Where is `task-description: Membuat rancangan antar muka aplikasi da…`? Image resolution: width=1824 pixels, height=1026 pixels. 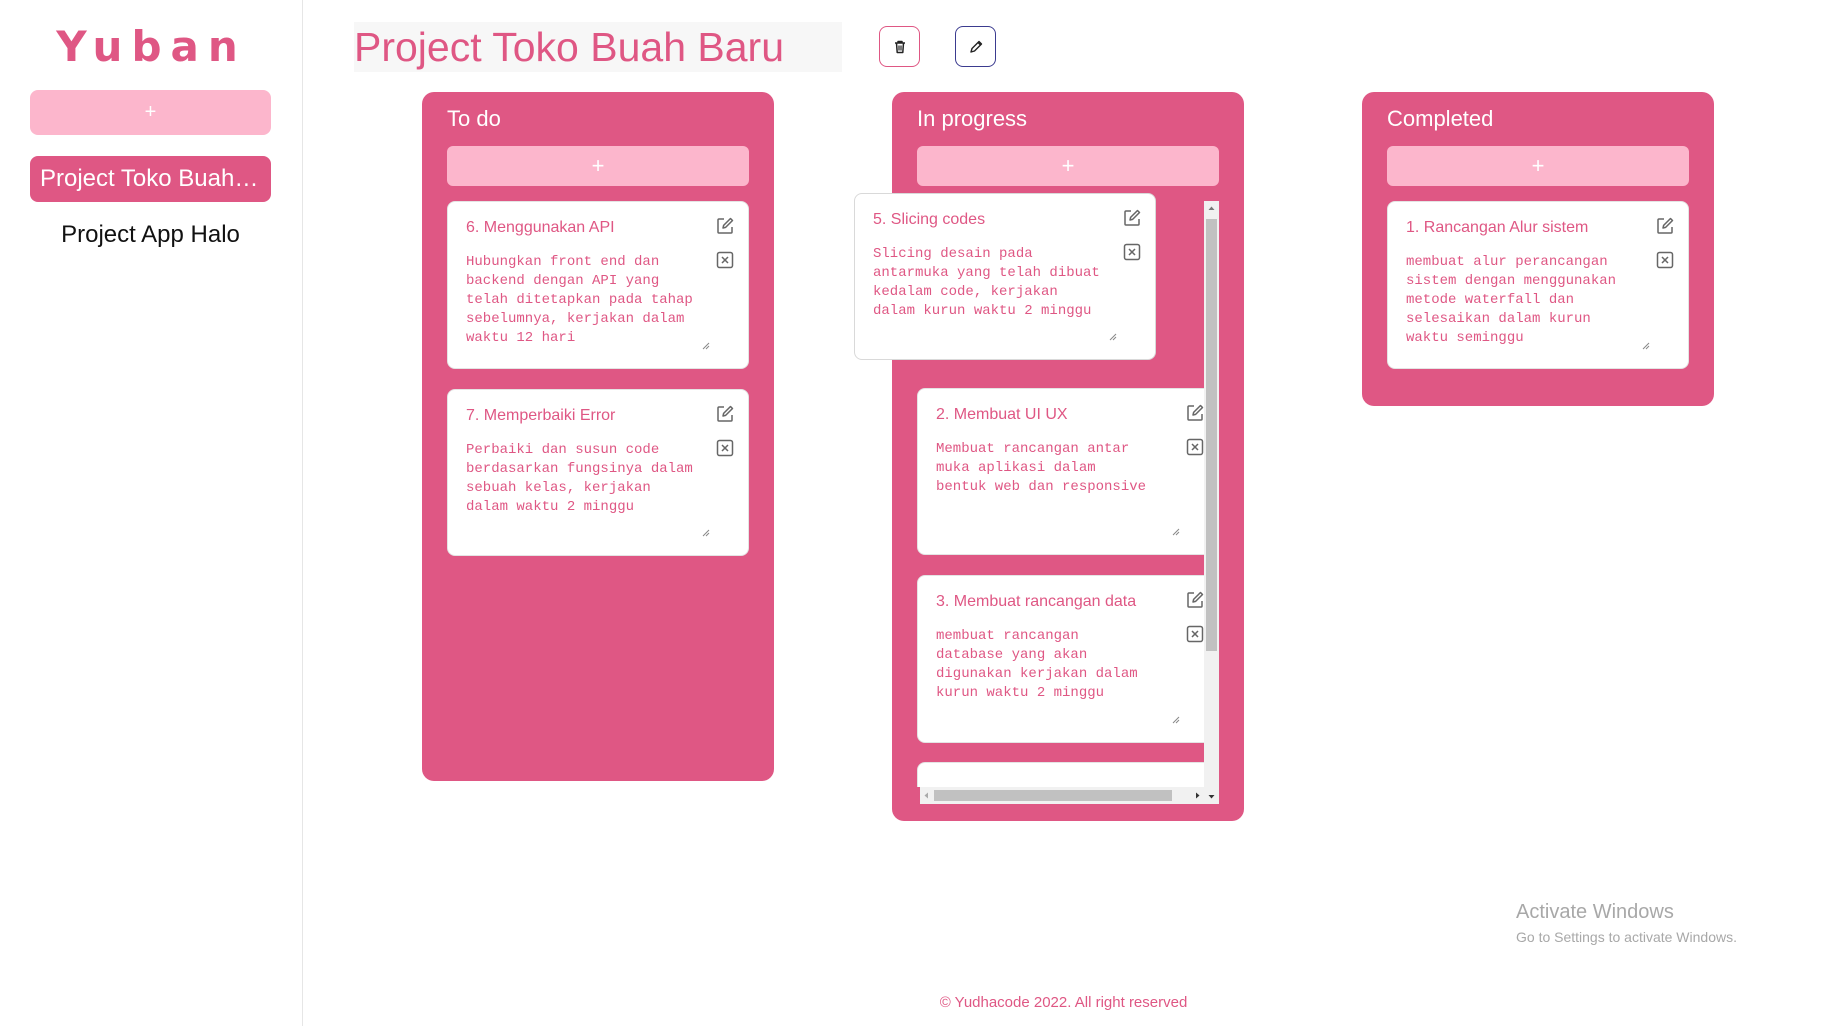 task-description: Membuat rancangan antar muka aplikasi da… is located at coordinates (1060, 468).